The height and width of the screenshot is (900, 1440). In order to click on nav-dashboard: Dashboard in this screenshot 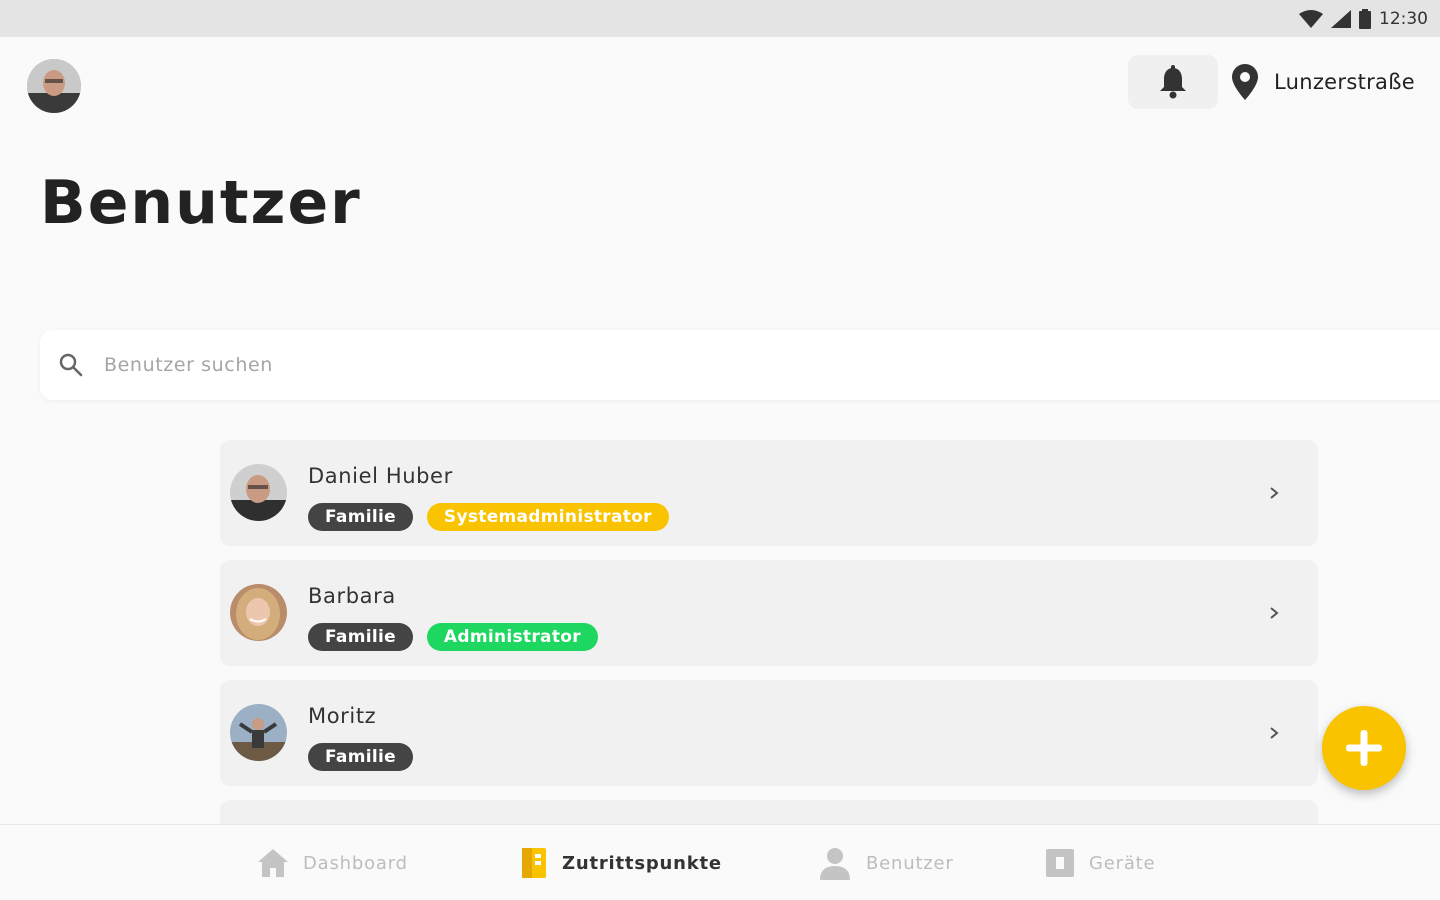, I will do `click(332, 862)`.